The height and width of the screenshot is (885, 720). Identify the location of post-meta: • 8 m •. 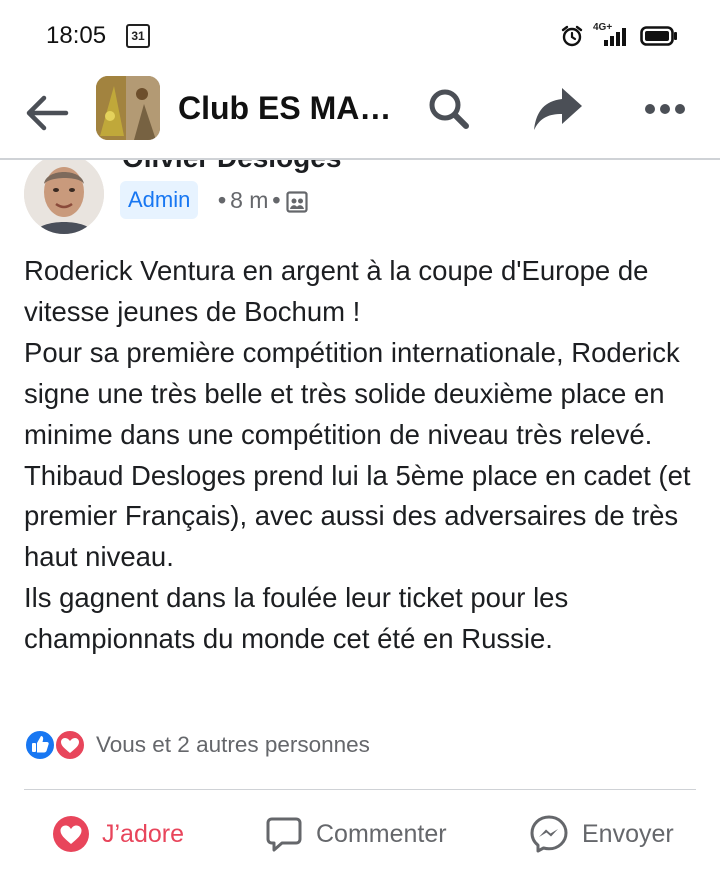
(261, 200).